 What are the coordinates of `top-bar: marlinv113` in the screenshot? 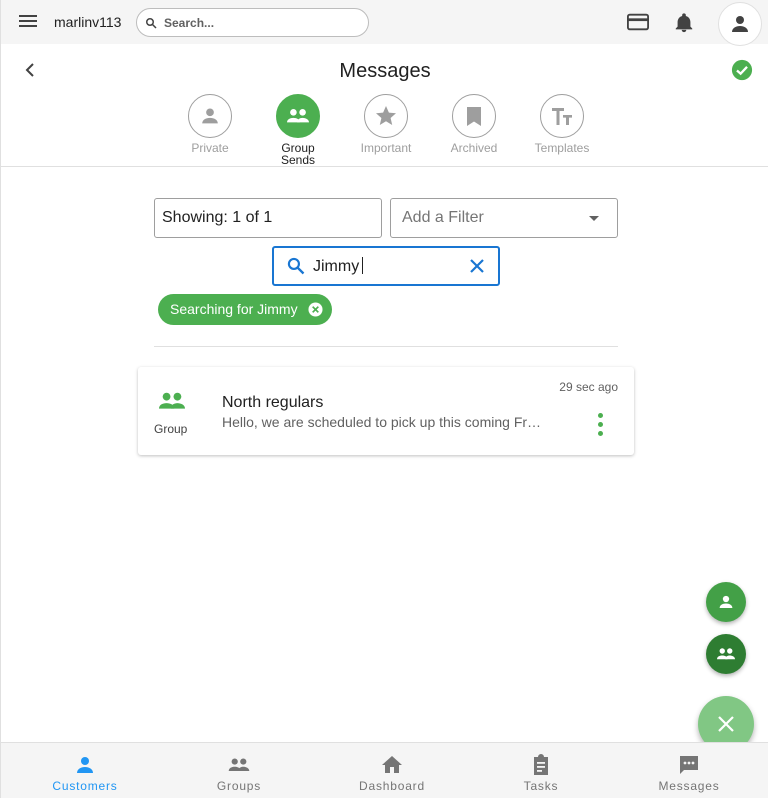 It's located at (384, 23).